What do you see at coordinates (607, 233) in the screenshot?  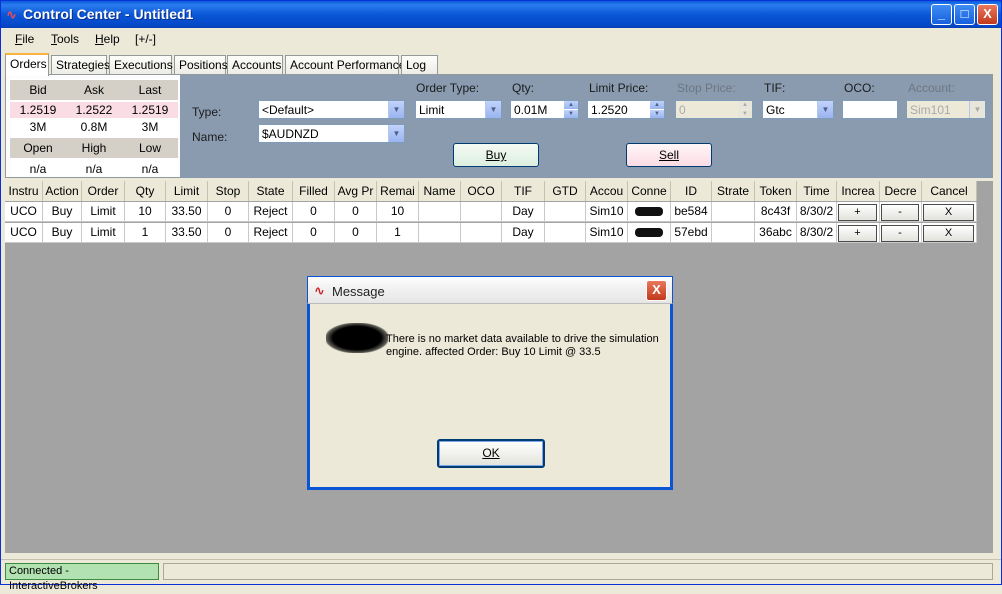 I see `table-cell: Sim10` at bounding box center [607, 233].